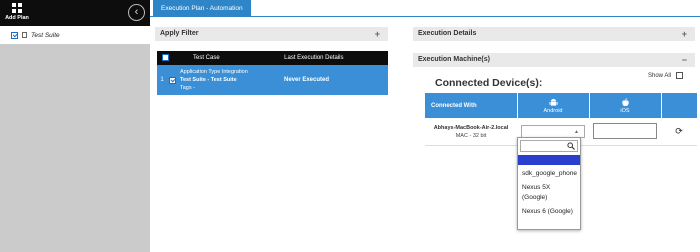 Image resolution: width=700 pixels, height=252 pixels. I want to click on dropdown-option: Nexus 6 (Google), so click(549, 212).